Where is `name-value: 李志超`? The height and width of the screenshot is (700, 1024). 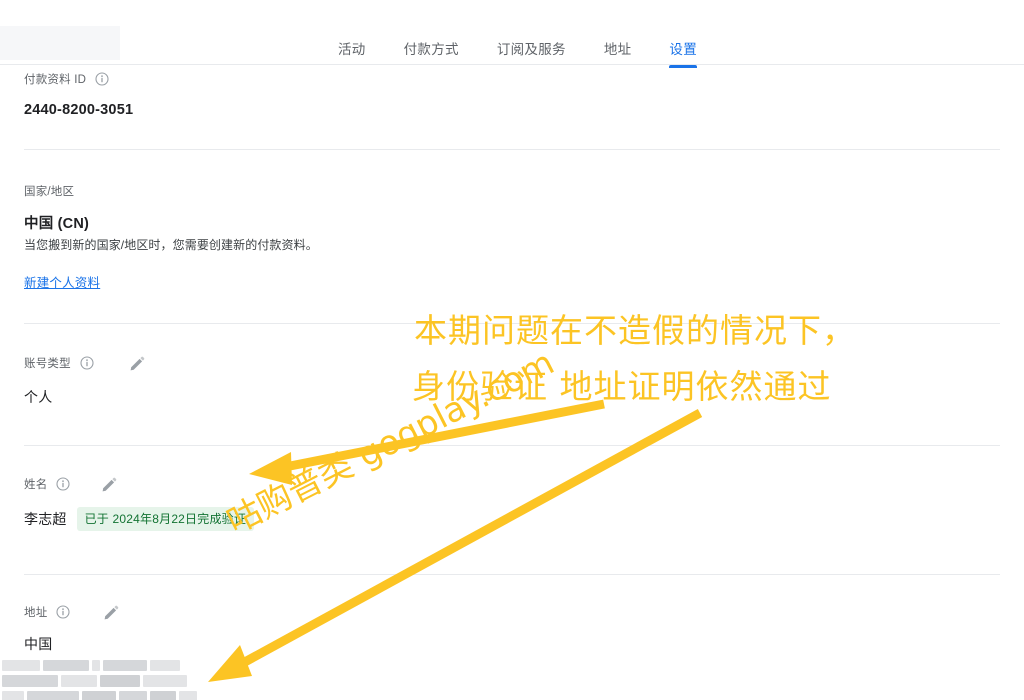 name-value: 李志超 is located at coordinates (45, 519).